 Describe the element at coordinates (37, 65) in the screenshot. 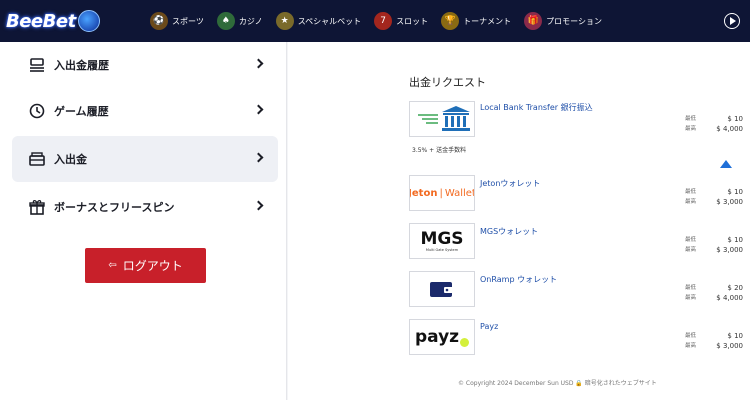

I see `transaction-history-icon` at that location.